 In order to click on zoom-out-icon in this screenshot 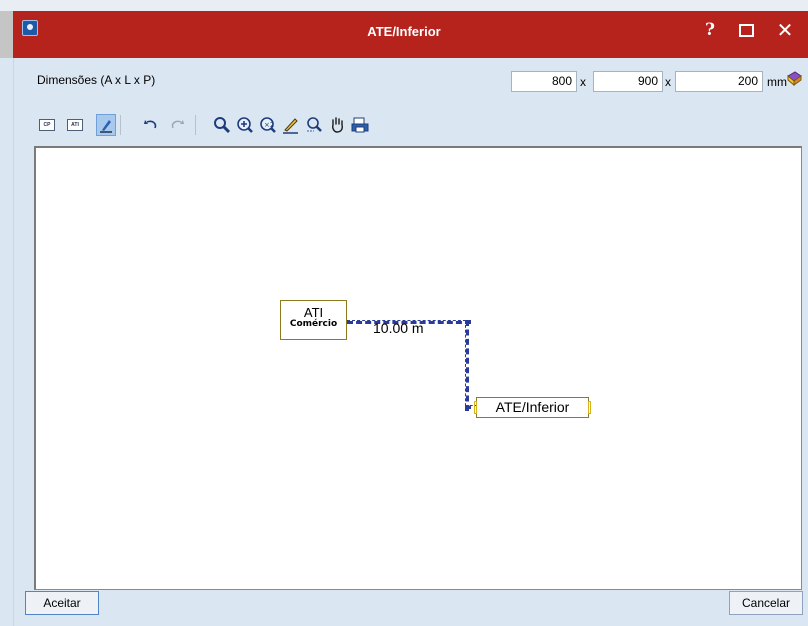, I will do `click(314, 125)`.